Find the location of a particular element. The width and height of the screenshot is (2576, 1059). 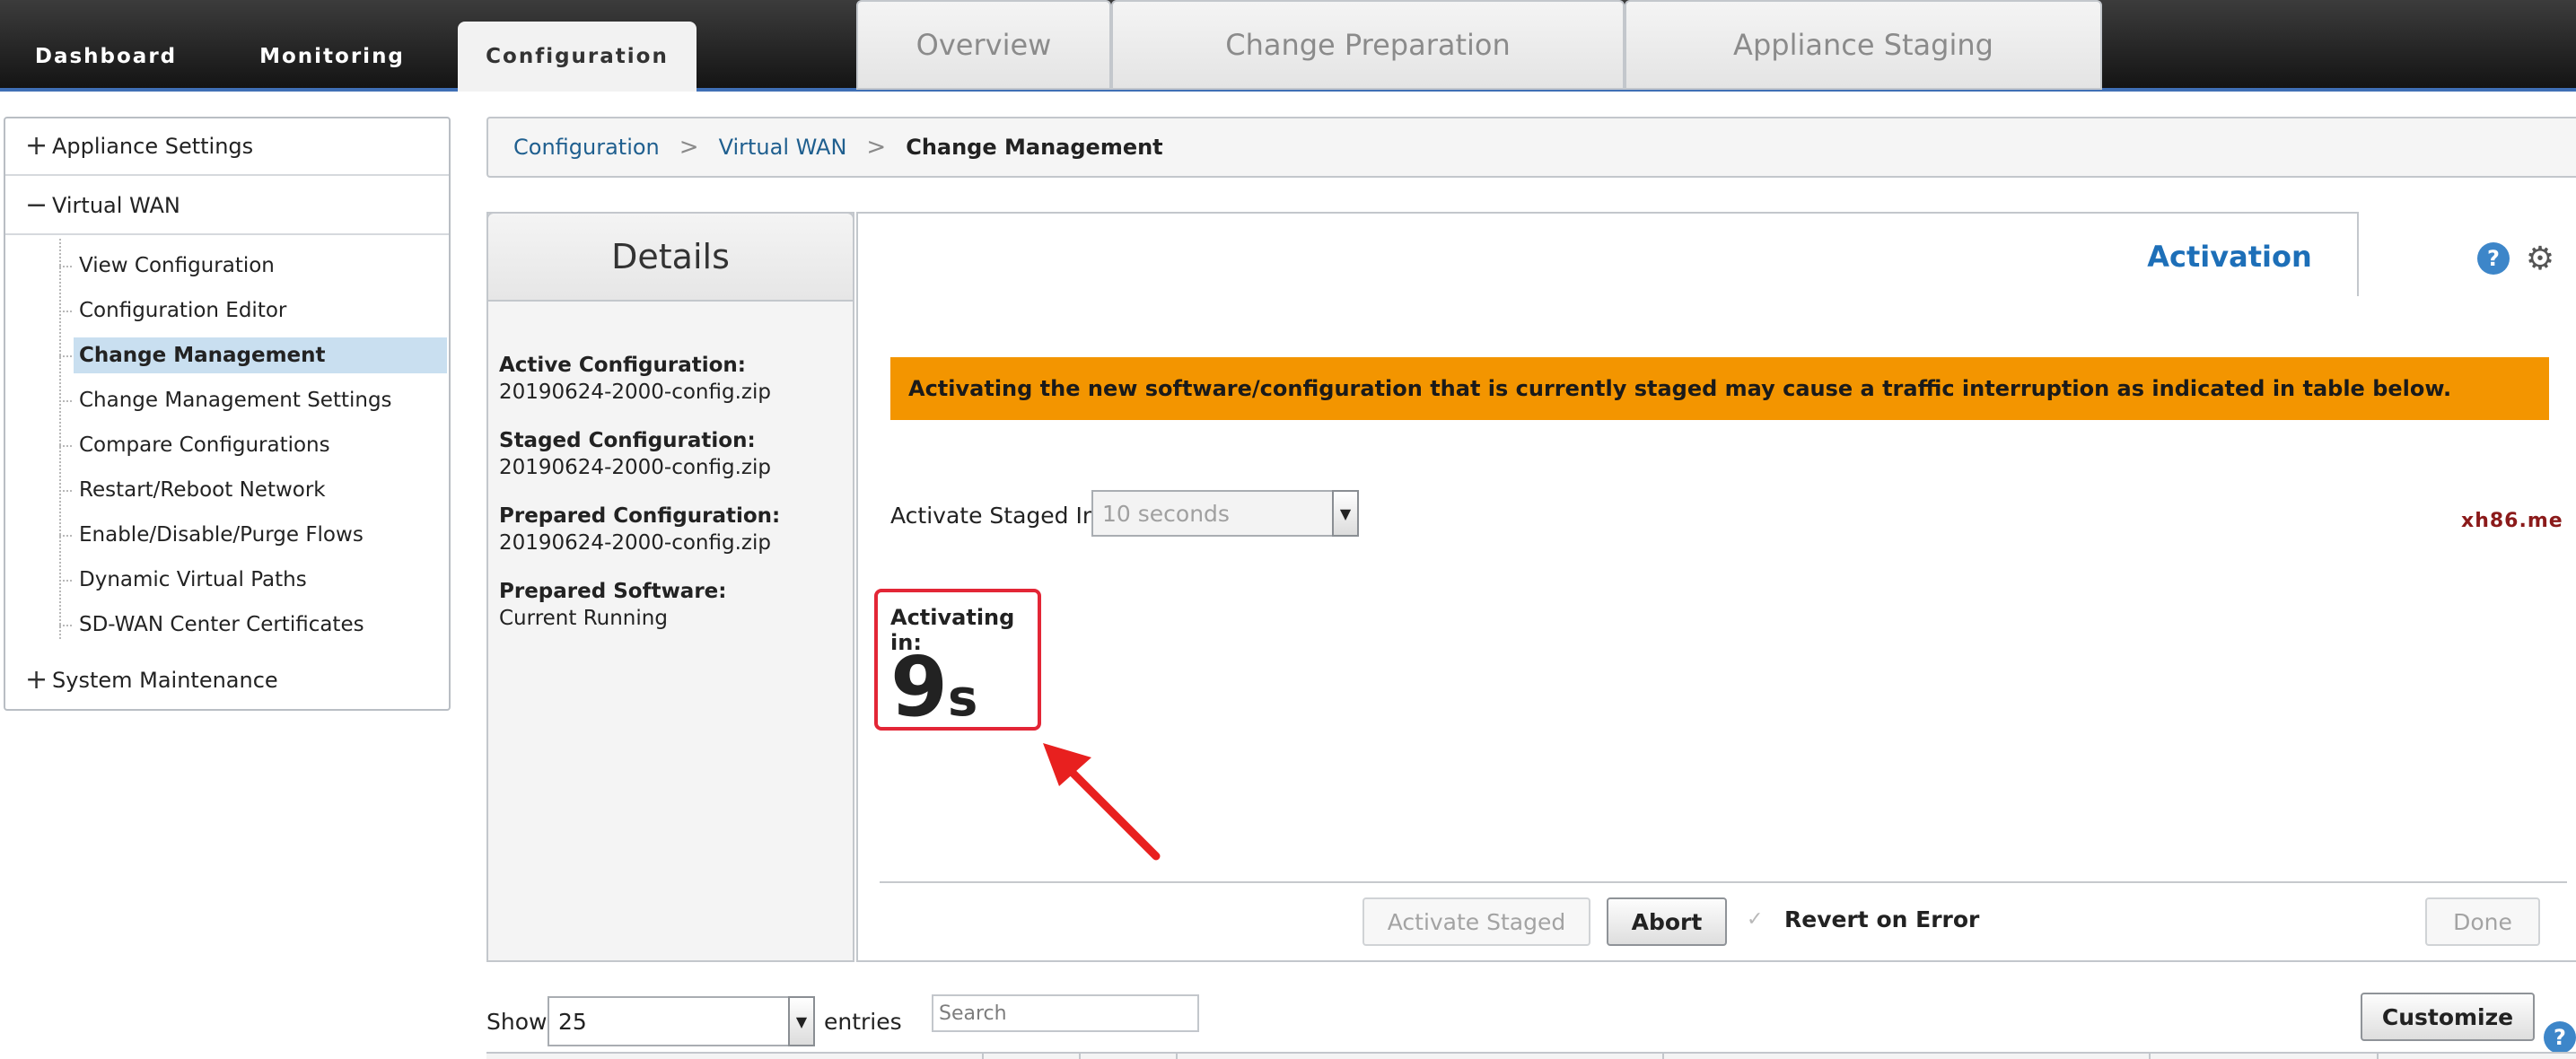

search-input is located at coordinates (1065, 1013).